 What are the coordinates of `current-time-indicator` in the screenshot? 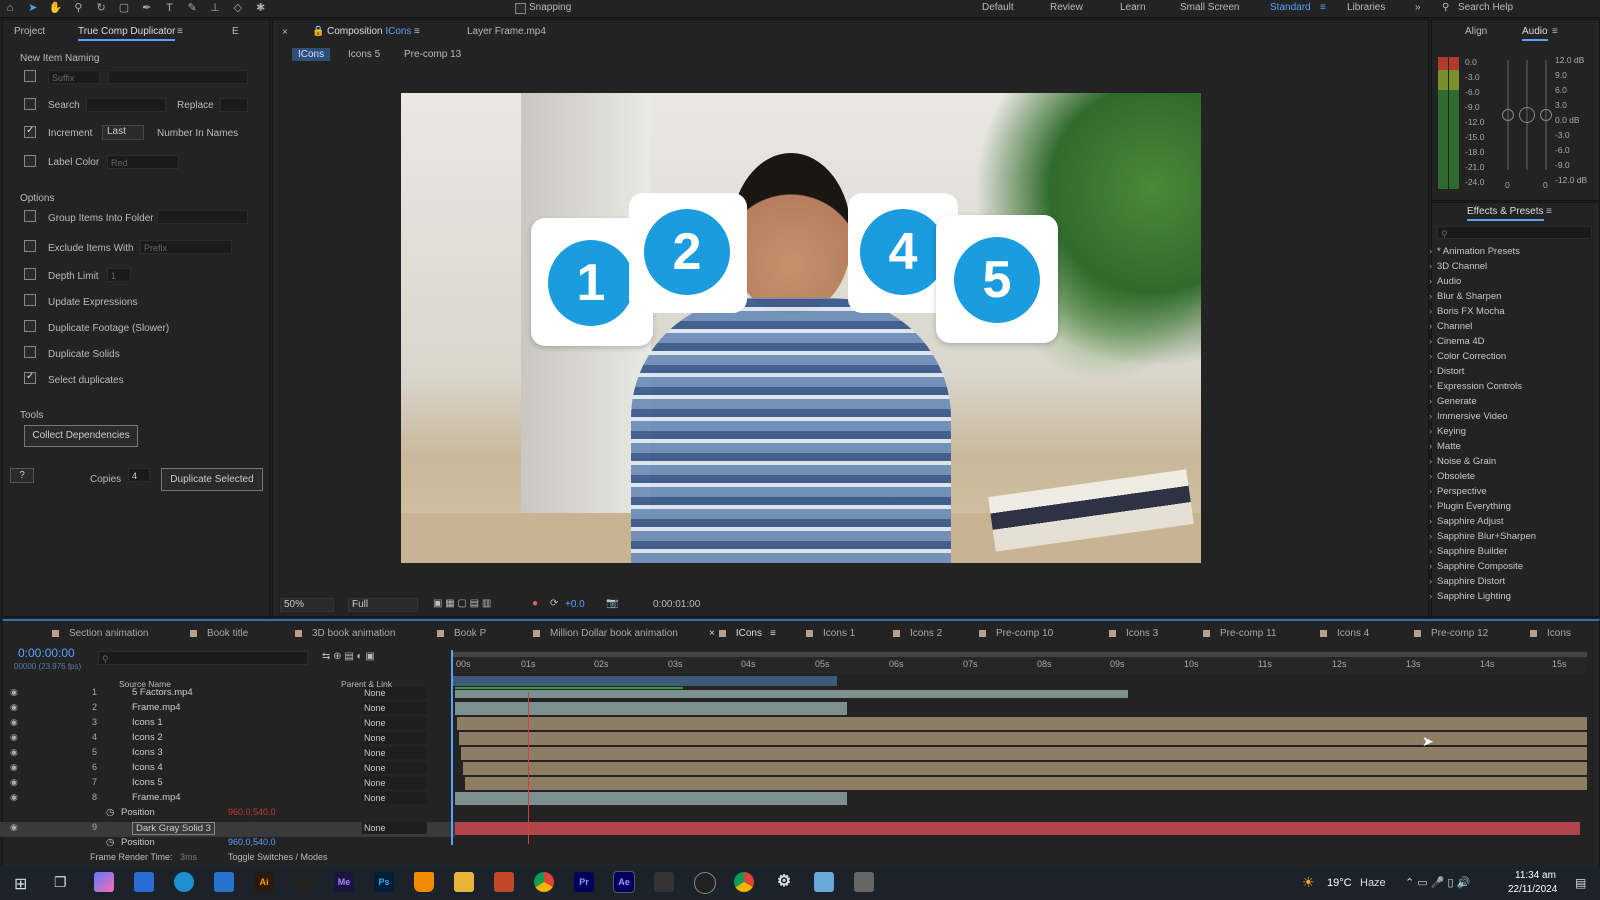 It's located at (456, 747).